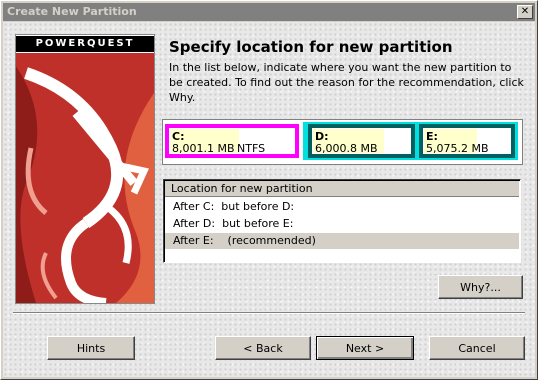  What do you see at coordinates (311, 47) in the screenshot?
I see `page-heading: Specify location for new partition` at bounding box center [311, 47].